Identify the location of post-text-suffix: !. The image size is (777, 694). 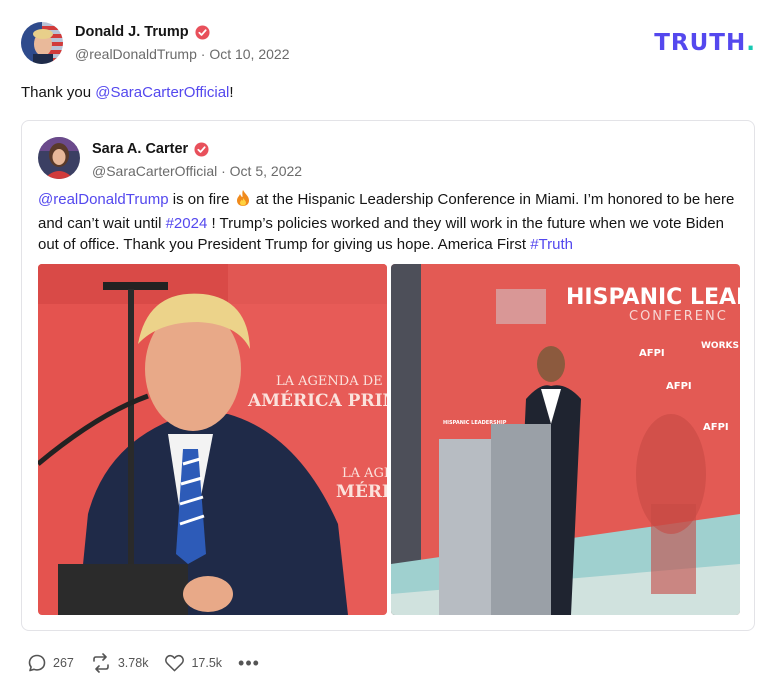
(231, 92).